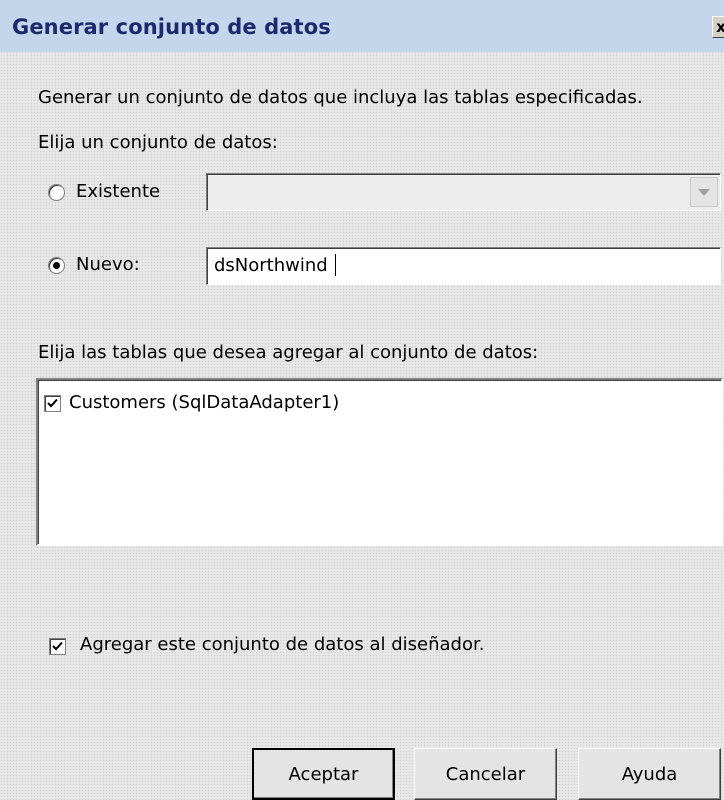 The width and height of the screenshot is (724, 800). What do you see at coordinates (463, 192) in the screenshot?
I see `existing-dataset-combobox` at bounding box center [463, 192].